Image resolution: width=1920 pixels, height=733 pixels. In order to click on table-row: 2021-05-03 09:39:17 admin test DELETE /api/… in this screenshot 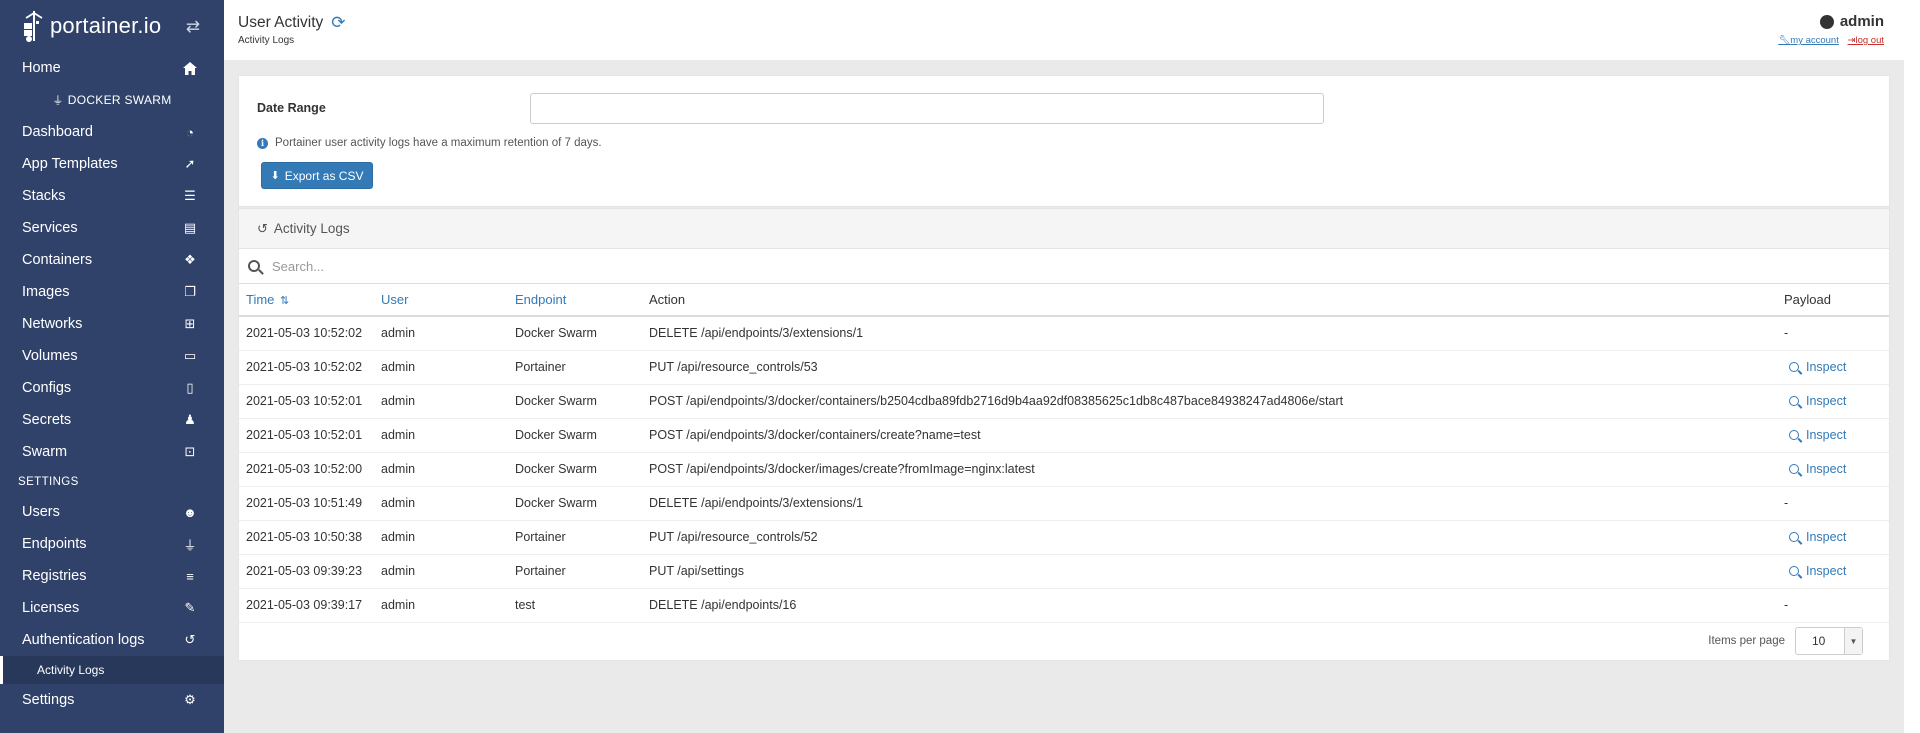, I will do `click(1064, 605)`.